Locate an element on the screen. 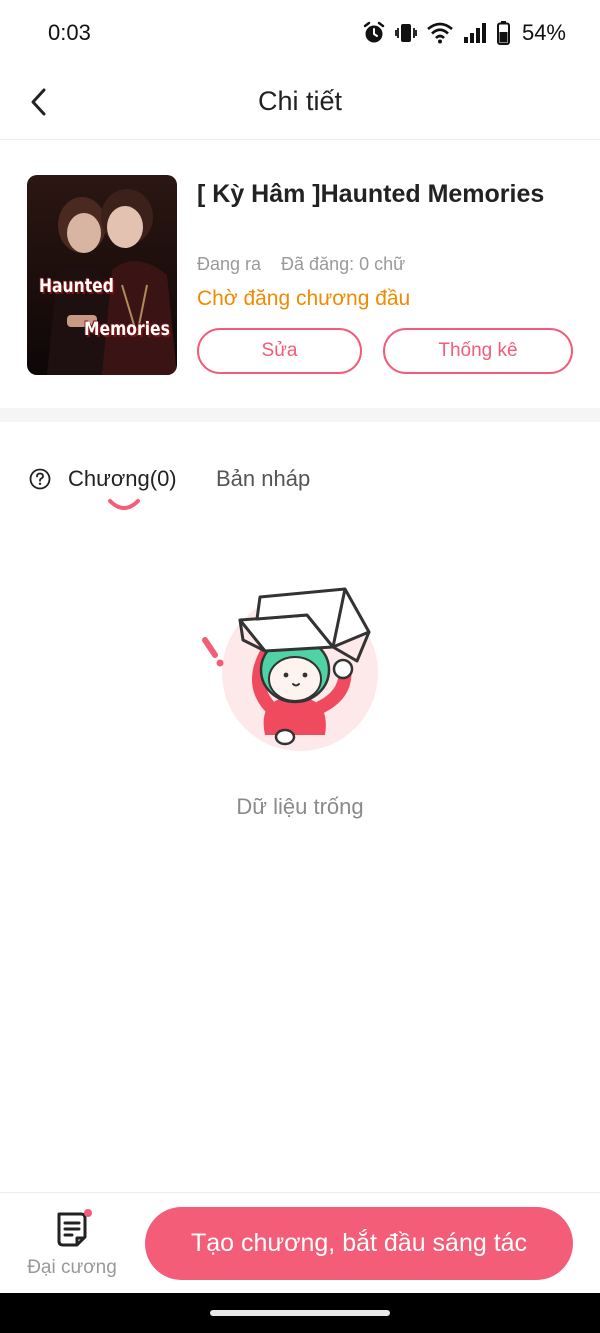  tab-drafts: Bản nháp is located at coordinates (263, 479).